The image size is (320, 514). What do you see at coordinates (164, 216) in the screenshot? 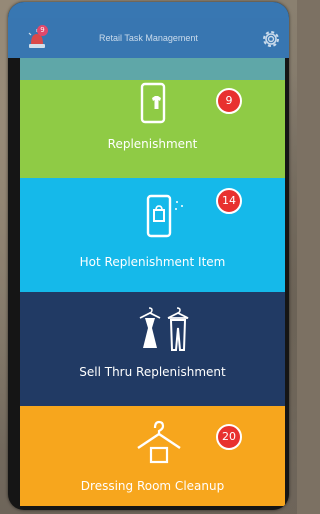
I see `phone-bag-icon` at bounding box center [164, 216].